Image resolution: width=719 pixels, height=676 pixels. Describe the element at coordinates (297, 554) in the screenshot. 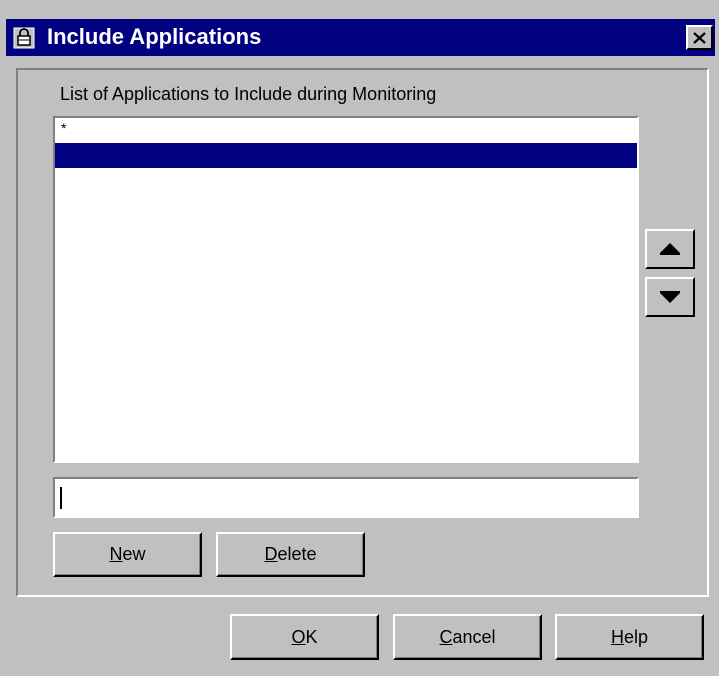

I see `delete-button-label: elete` at that location.